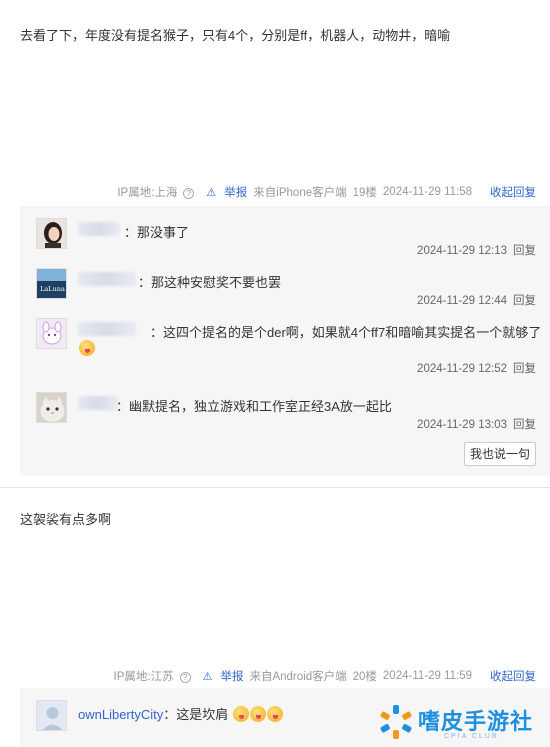 The image size is (550, 747). Describe the element at coordinates (476, 301) in the screenshot. I see `reply-meta: 2024-11-29 12:44 回复` at that location.